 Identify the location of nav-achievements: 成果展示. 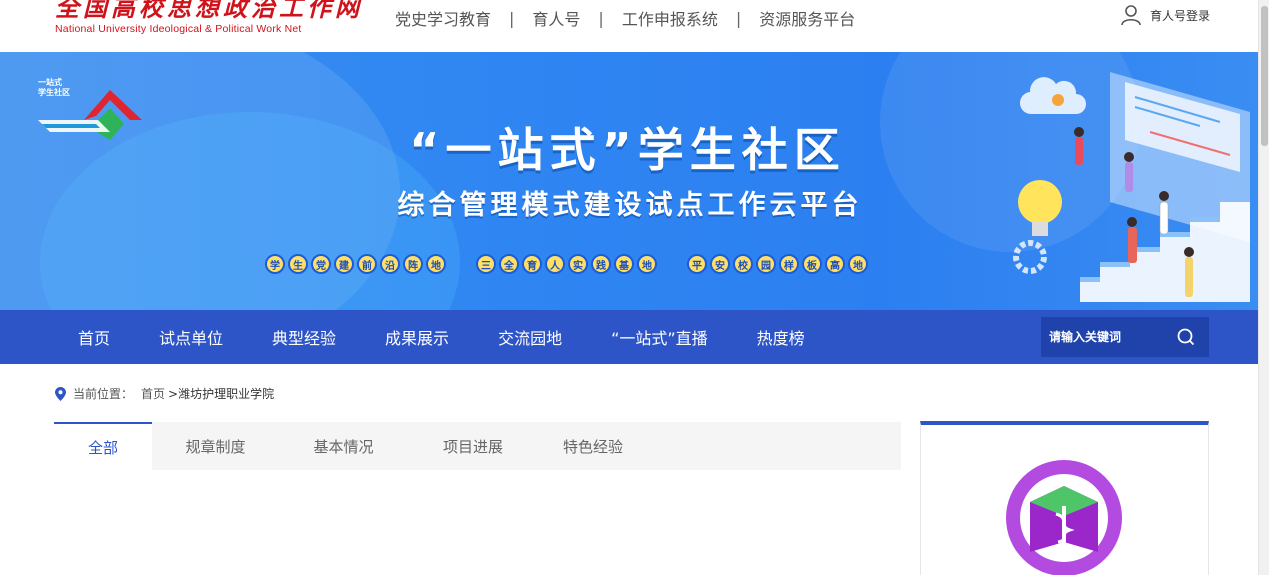
(417, 337).